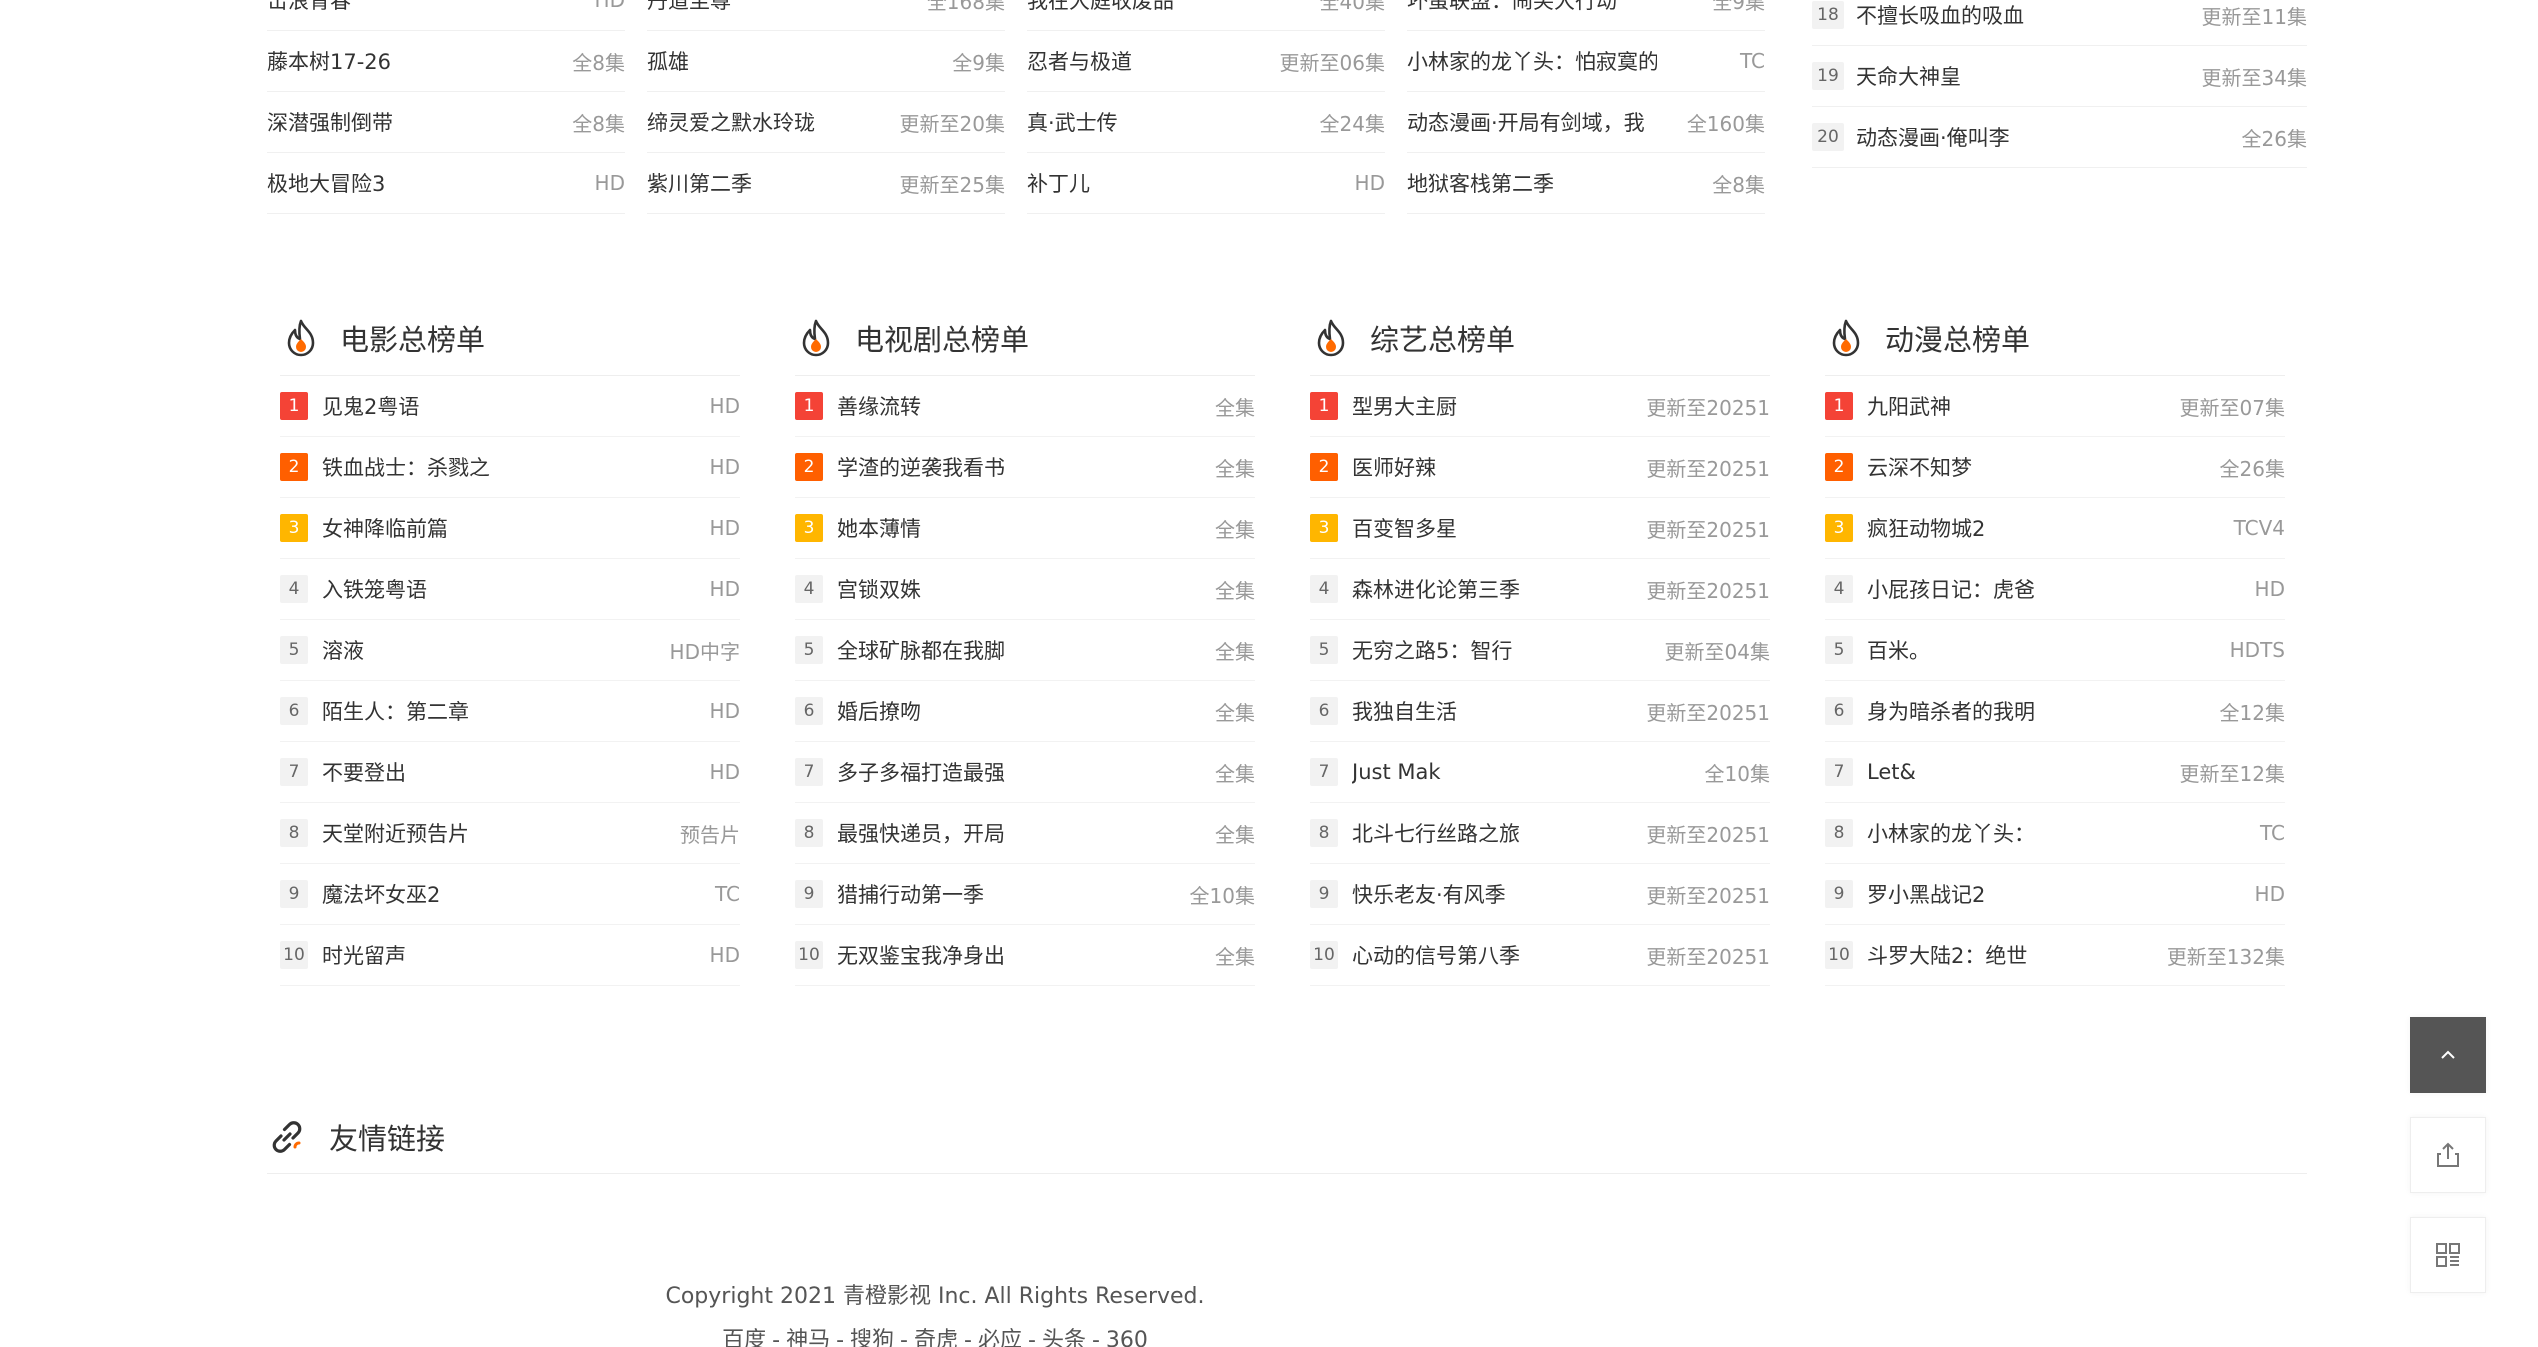 This screenshot has height=1347, width=2538. I want to click on rank-item: 19 天命大神皇 更新至34集, so click(2059, 76).